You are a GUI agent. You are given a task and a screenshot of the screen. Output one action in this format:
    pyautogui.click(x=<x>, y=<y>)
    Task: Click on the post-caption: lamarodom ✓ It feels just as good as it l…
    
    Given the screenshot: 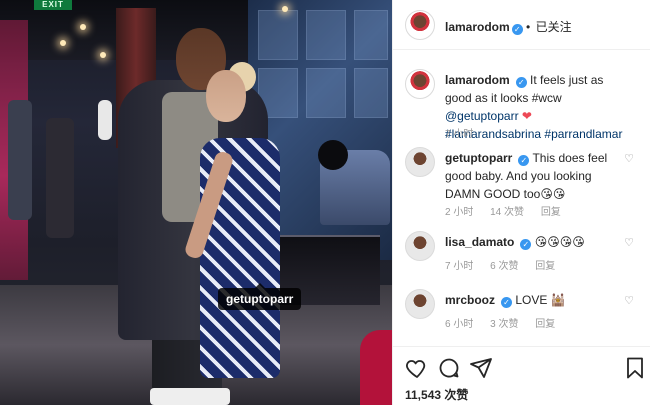 What is the action you would take?
    pyautogui.click(x=521, y=109)
    